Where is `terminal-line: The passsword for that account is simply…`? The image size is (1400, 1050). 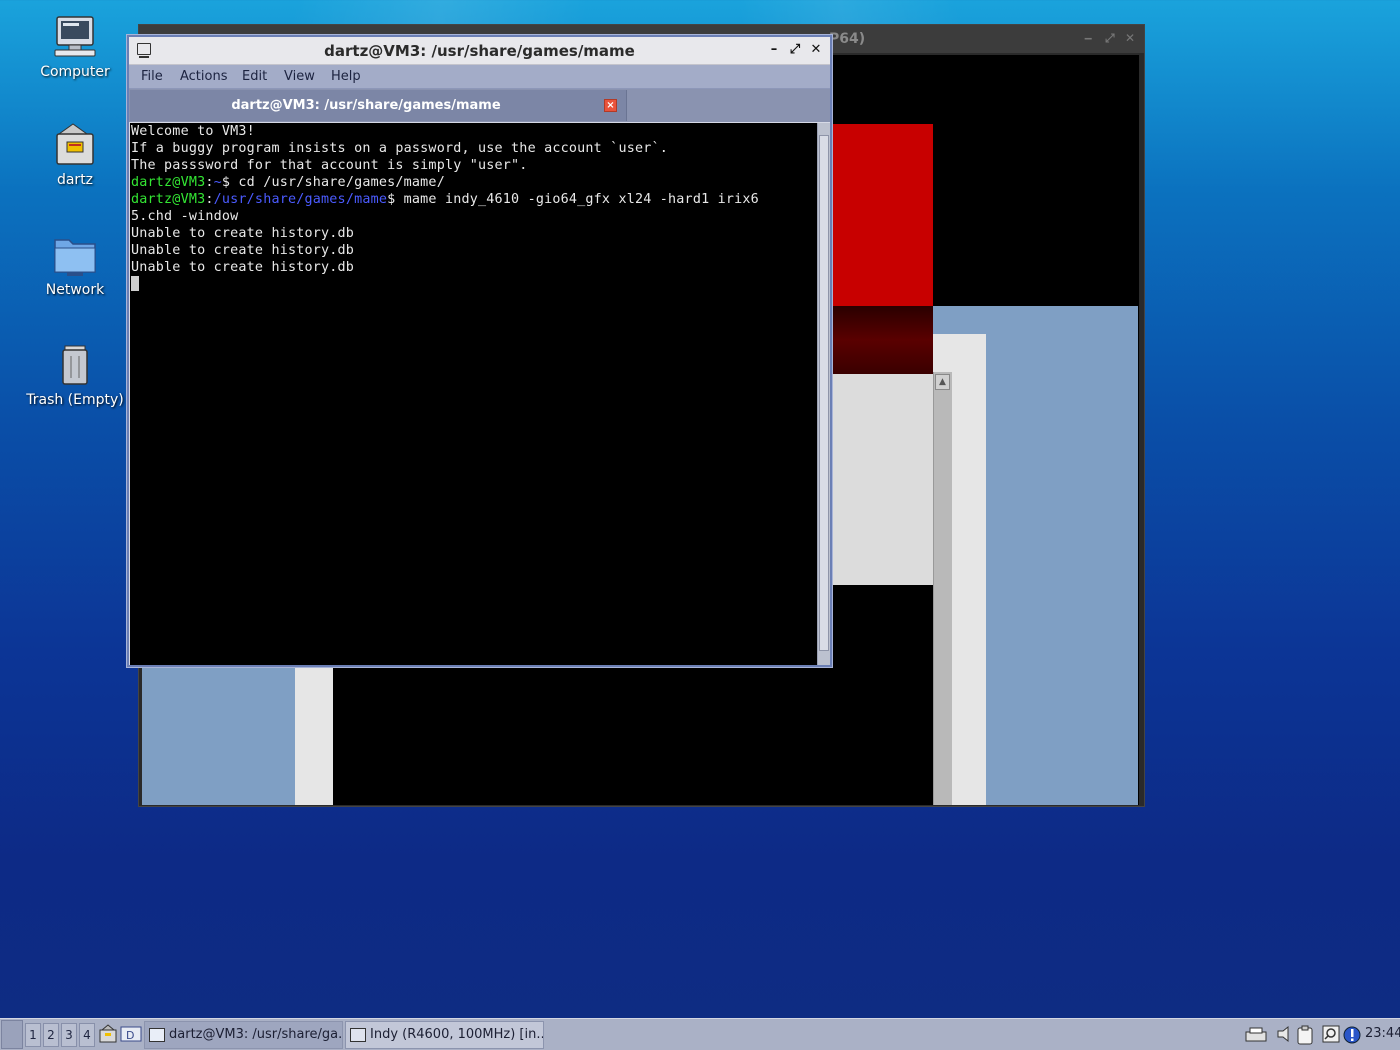
terminal-line: The passsword for that account is simply… is located at coordinates (329, 165).